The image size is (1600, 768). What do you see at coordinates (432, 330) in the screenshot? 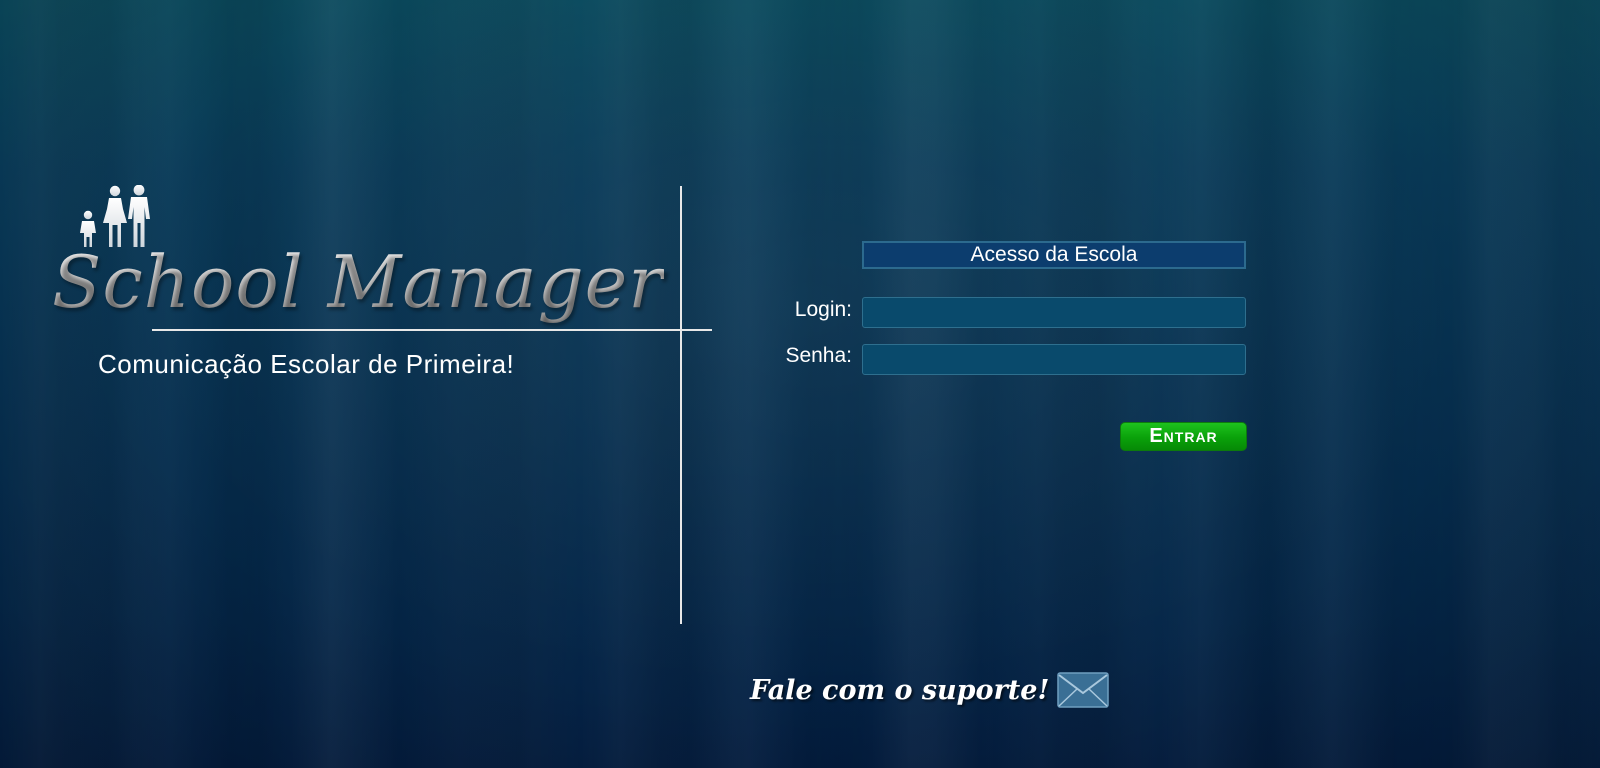
I see `brand-underline` at bounding box center [432, 330].